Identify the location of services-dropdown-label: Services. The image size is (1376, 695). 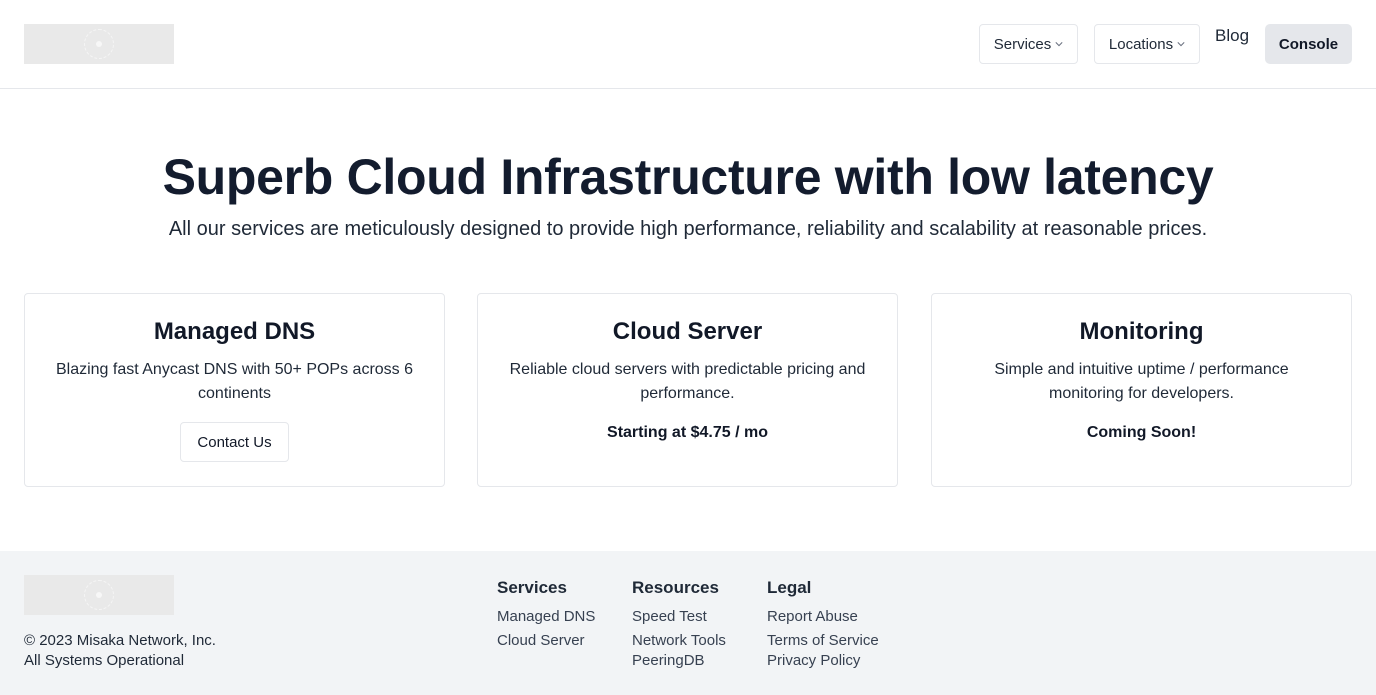
(1022, 44).